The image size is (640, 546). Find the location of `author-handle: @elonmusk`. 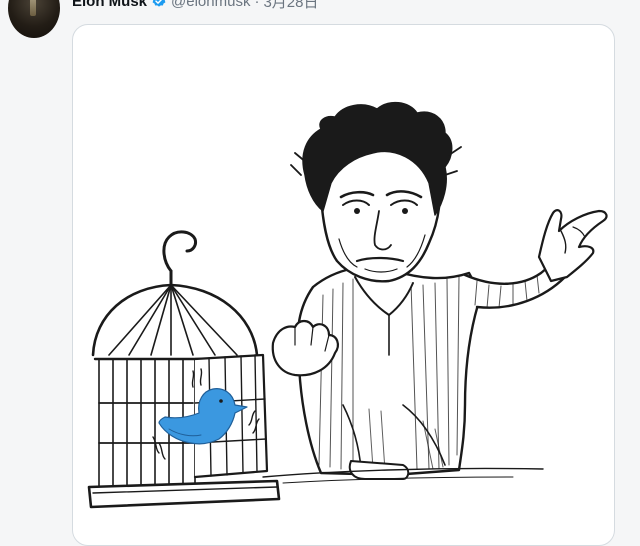

author-handle: @elonmusk is located at coordinates (210, 5).